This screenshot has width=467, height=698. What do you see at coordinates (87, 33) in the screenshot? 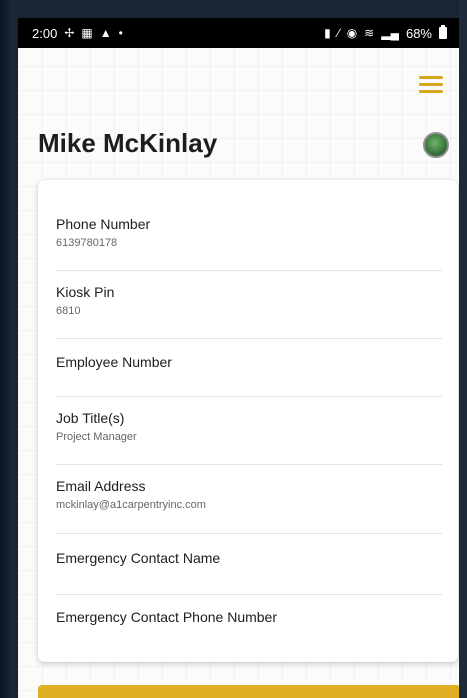
I see `notification-icon: ▦` at bounding box center [87, 33].